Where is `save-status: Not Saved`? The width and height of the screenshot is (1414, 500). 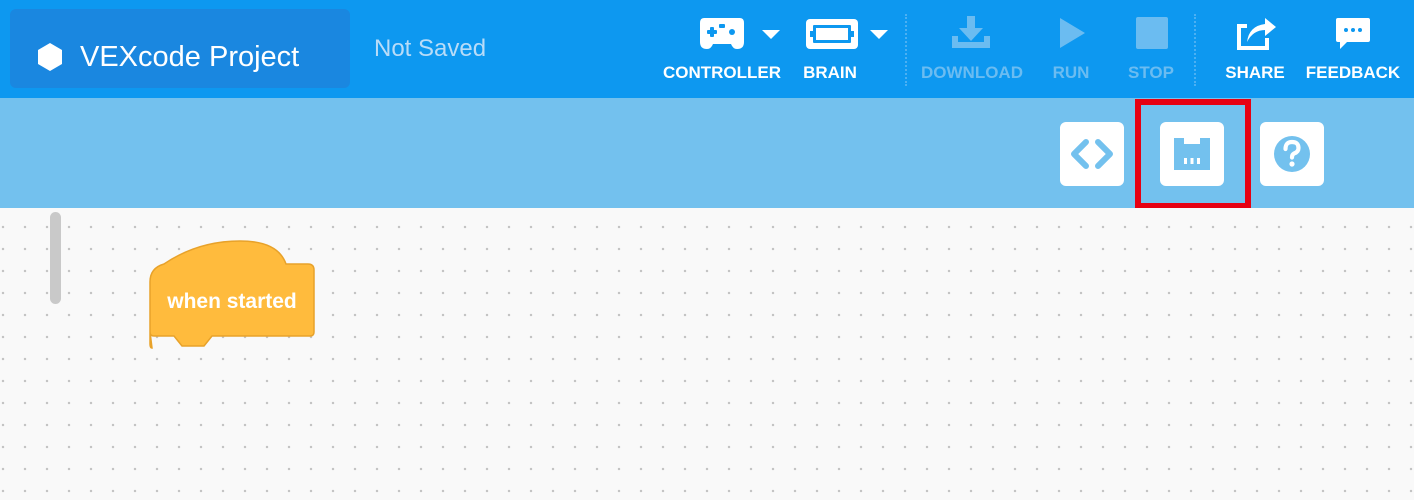
save-status: Not Saved is located at coordinates (430, 48).